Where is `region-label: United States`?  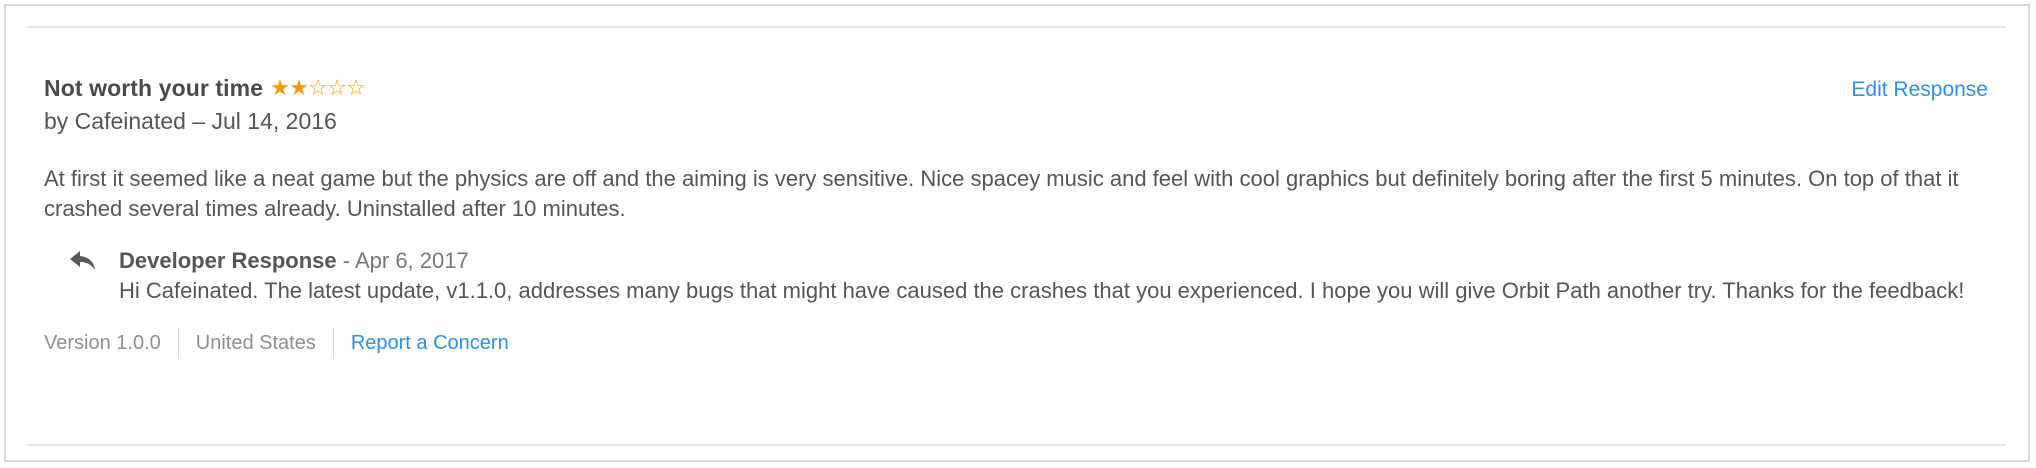 region-label: United States is located at coordinates (255, 343).